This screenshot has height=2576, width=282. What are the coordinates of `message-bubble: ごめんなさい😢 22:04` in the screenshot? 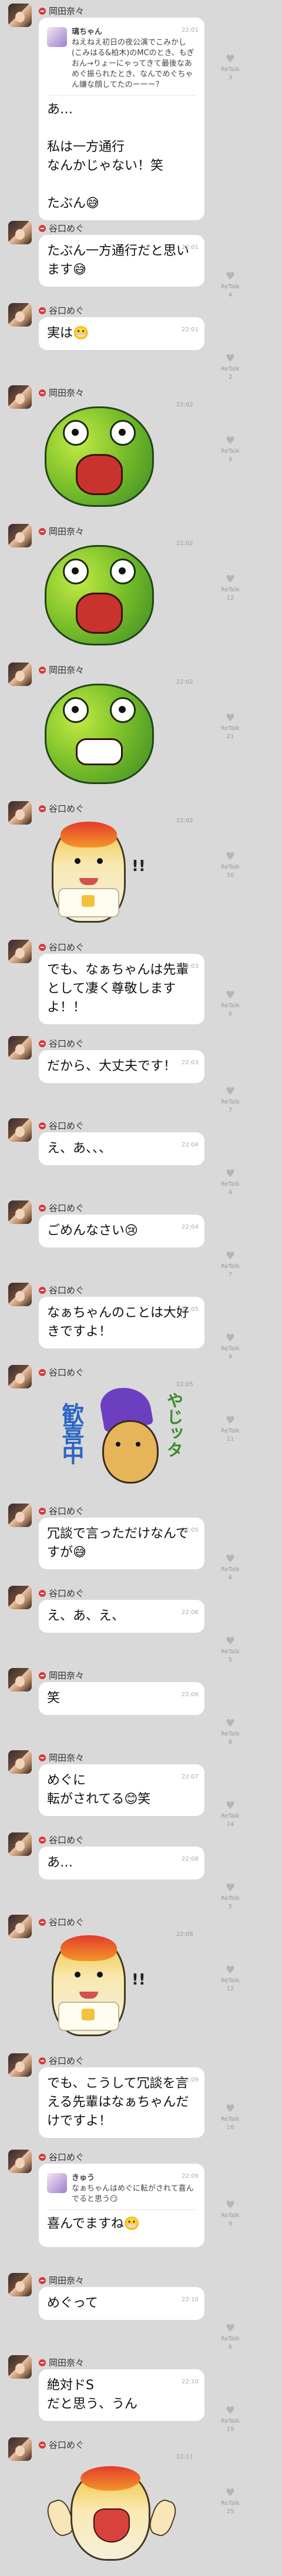 It's located at (121, 1231).